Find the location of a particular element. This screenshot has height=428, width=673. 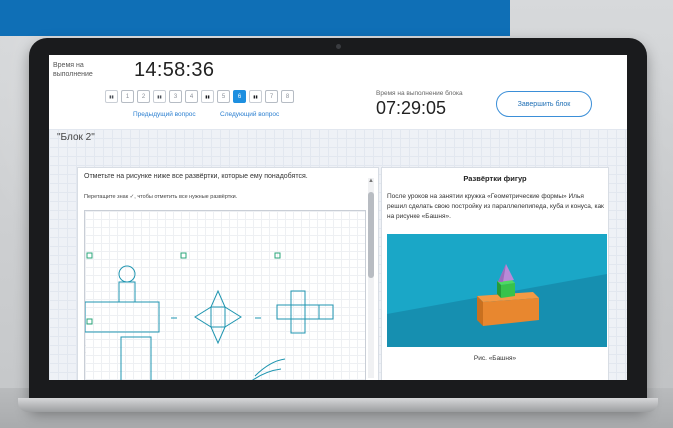

task-scrollbar: ▲ is located at coordinates (371, 278).